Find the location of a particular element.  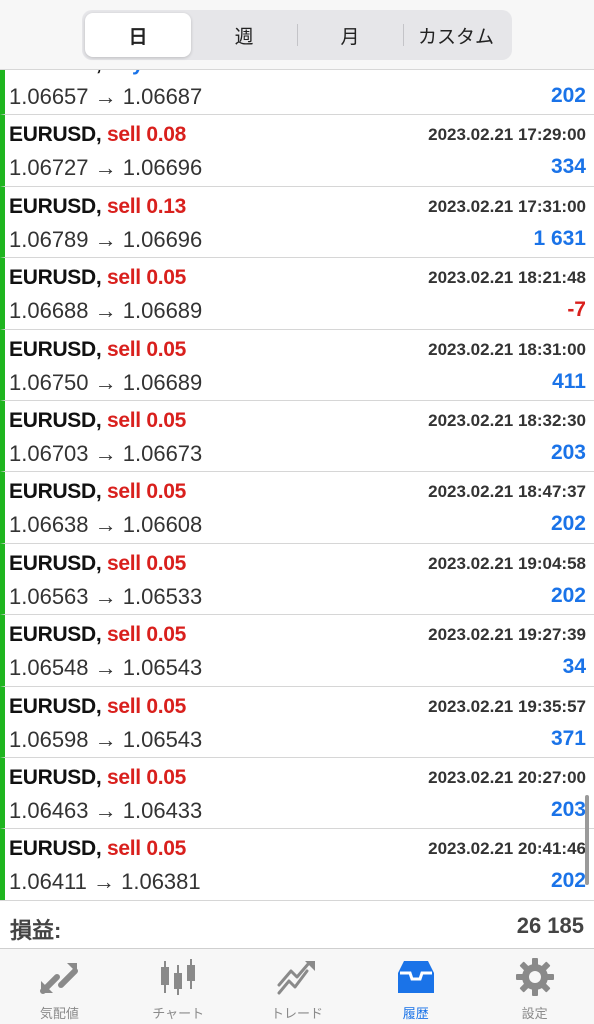

trade-title: EURUSD, sell 0.08 is located at coordinates (97, 135).